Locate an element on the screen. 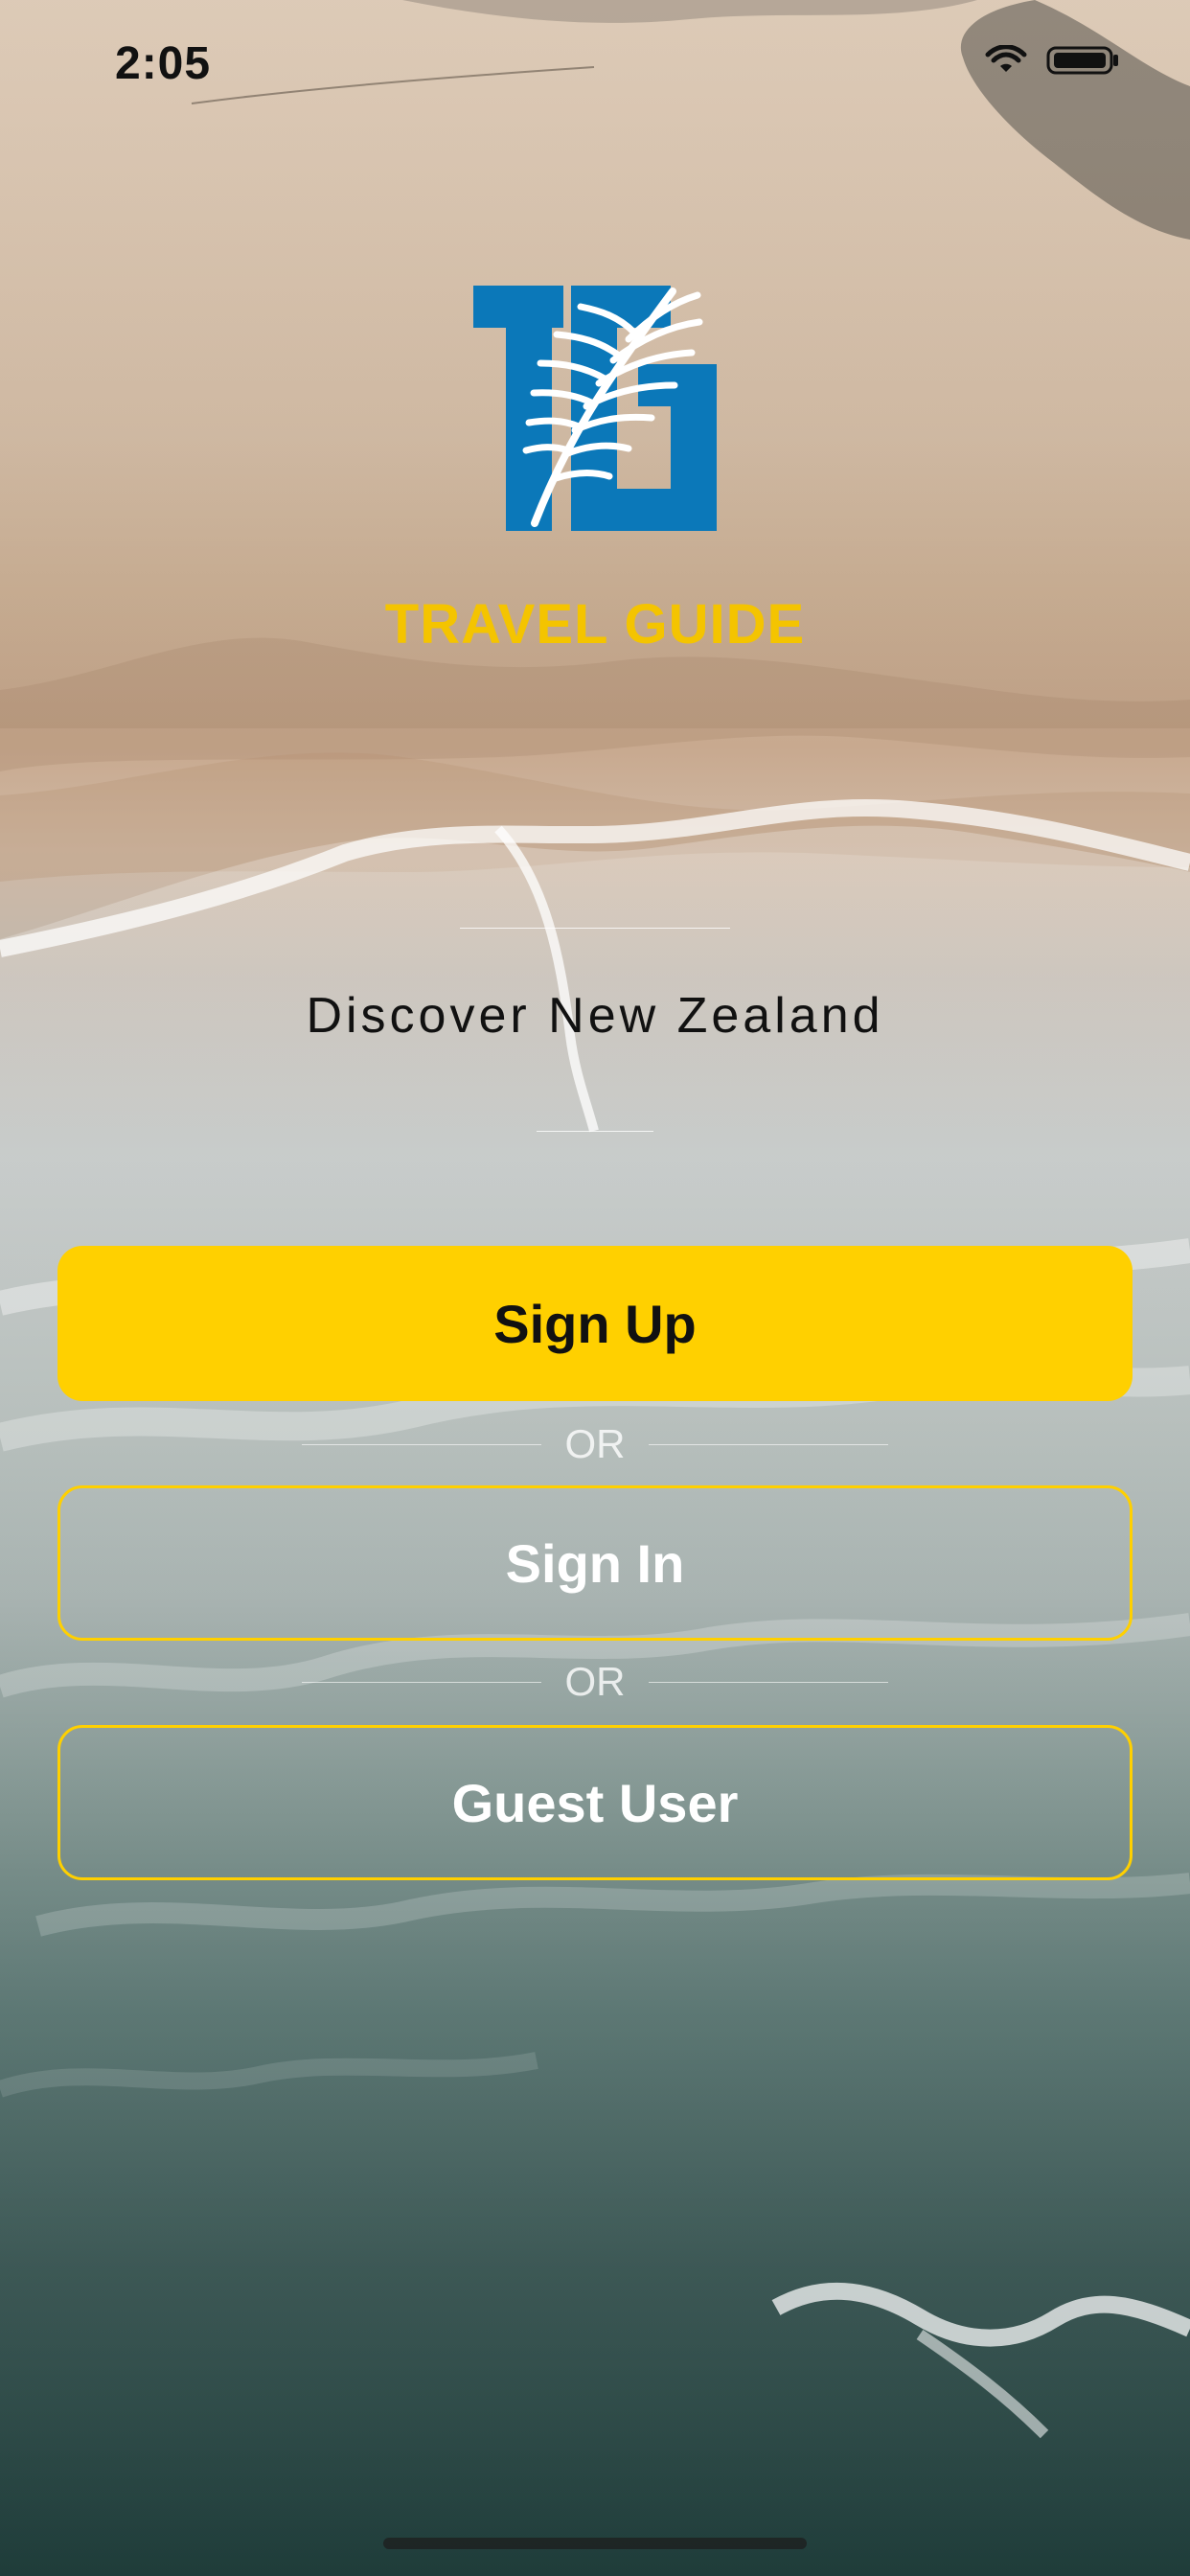  home-indicator is located at coordinates (595, 2543).